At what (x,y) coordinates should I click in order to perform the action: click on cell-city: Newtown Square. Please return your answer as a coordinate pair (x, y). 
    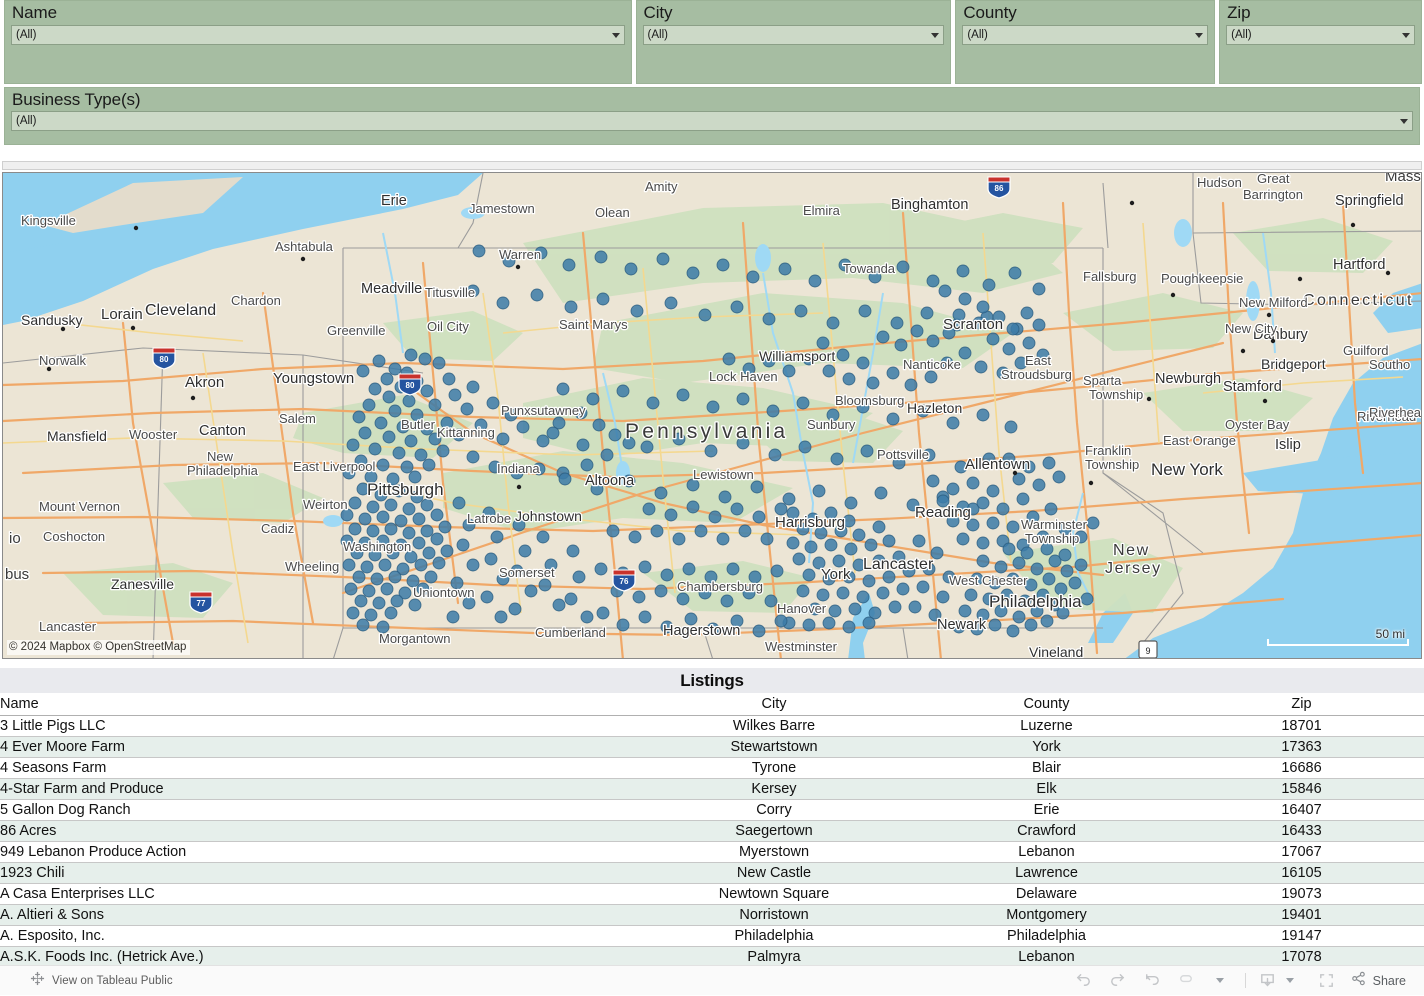
    Looking at the image, I should click on (774, 894).